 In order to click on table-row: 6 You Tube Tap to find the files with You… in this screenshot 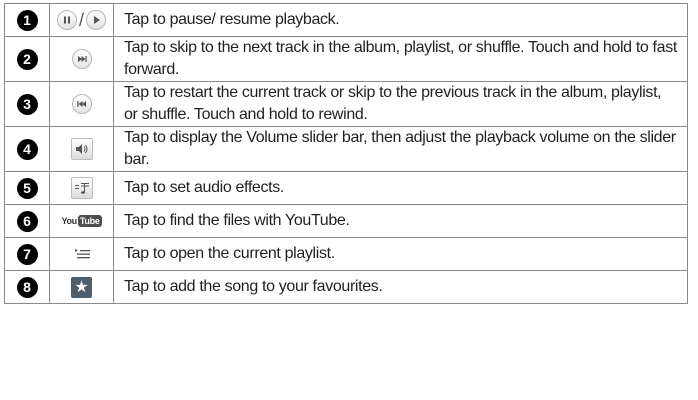, I will do `click(346, 221)`.